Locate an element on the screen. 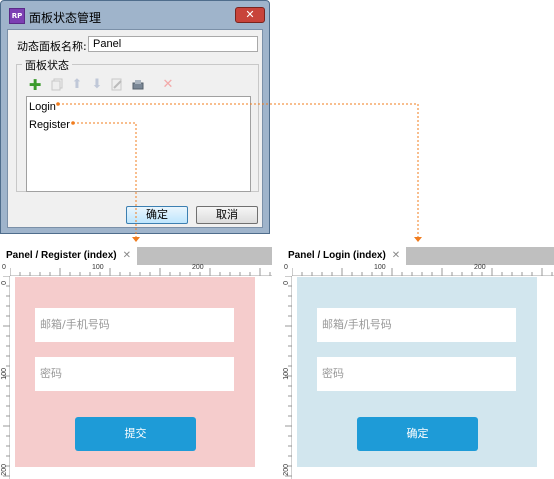 This screenshot has height=479, width=554. panel-name-label: 动态面板名称: is located at coordinates (52, 46).